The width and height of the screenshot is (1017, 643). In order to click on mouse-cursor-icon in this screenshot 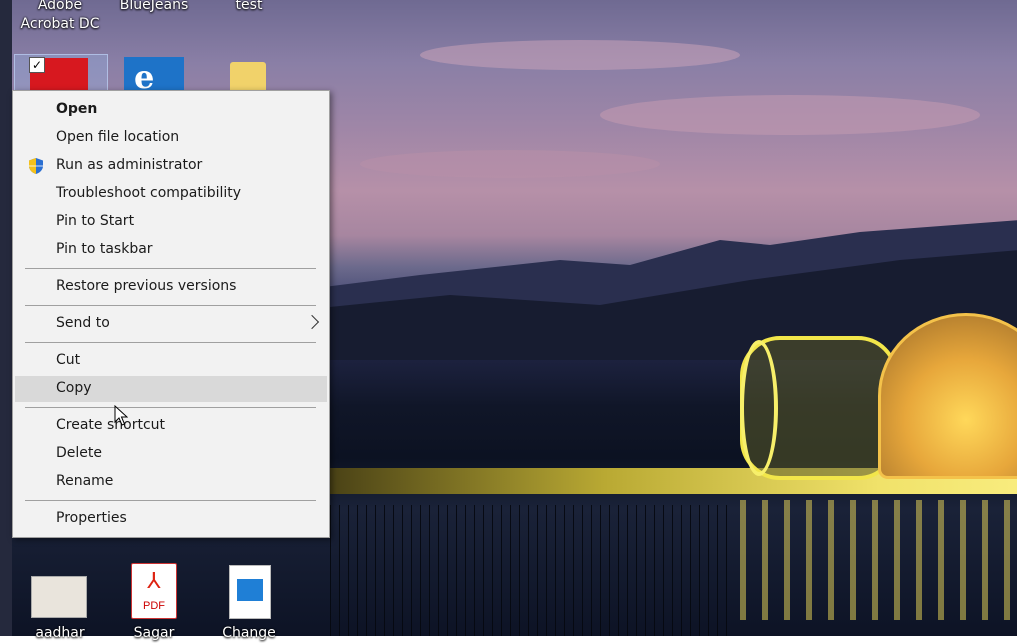, I will do `click(121, 415)`.